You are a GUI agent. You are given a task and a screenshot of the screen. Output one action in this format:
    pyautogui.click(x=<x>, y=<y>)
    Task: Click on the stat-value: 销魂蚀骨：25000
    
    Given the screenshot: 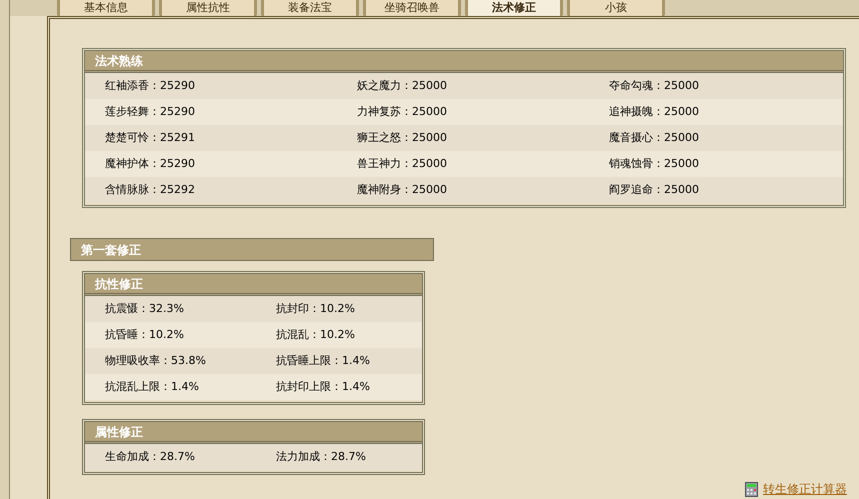 What is the action you would take?
    pyautogui.click(x=654, y=164)
    